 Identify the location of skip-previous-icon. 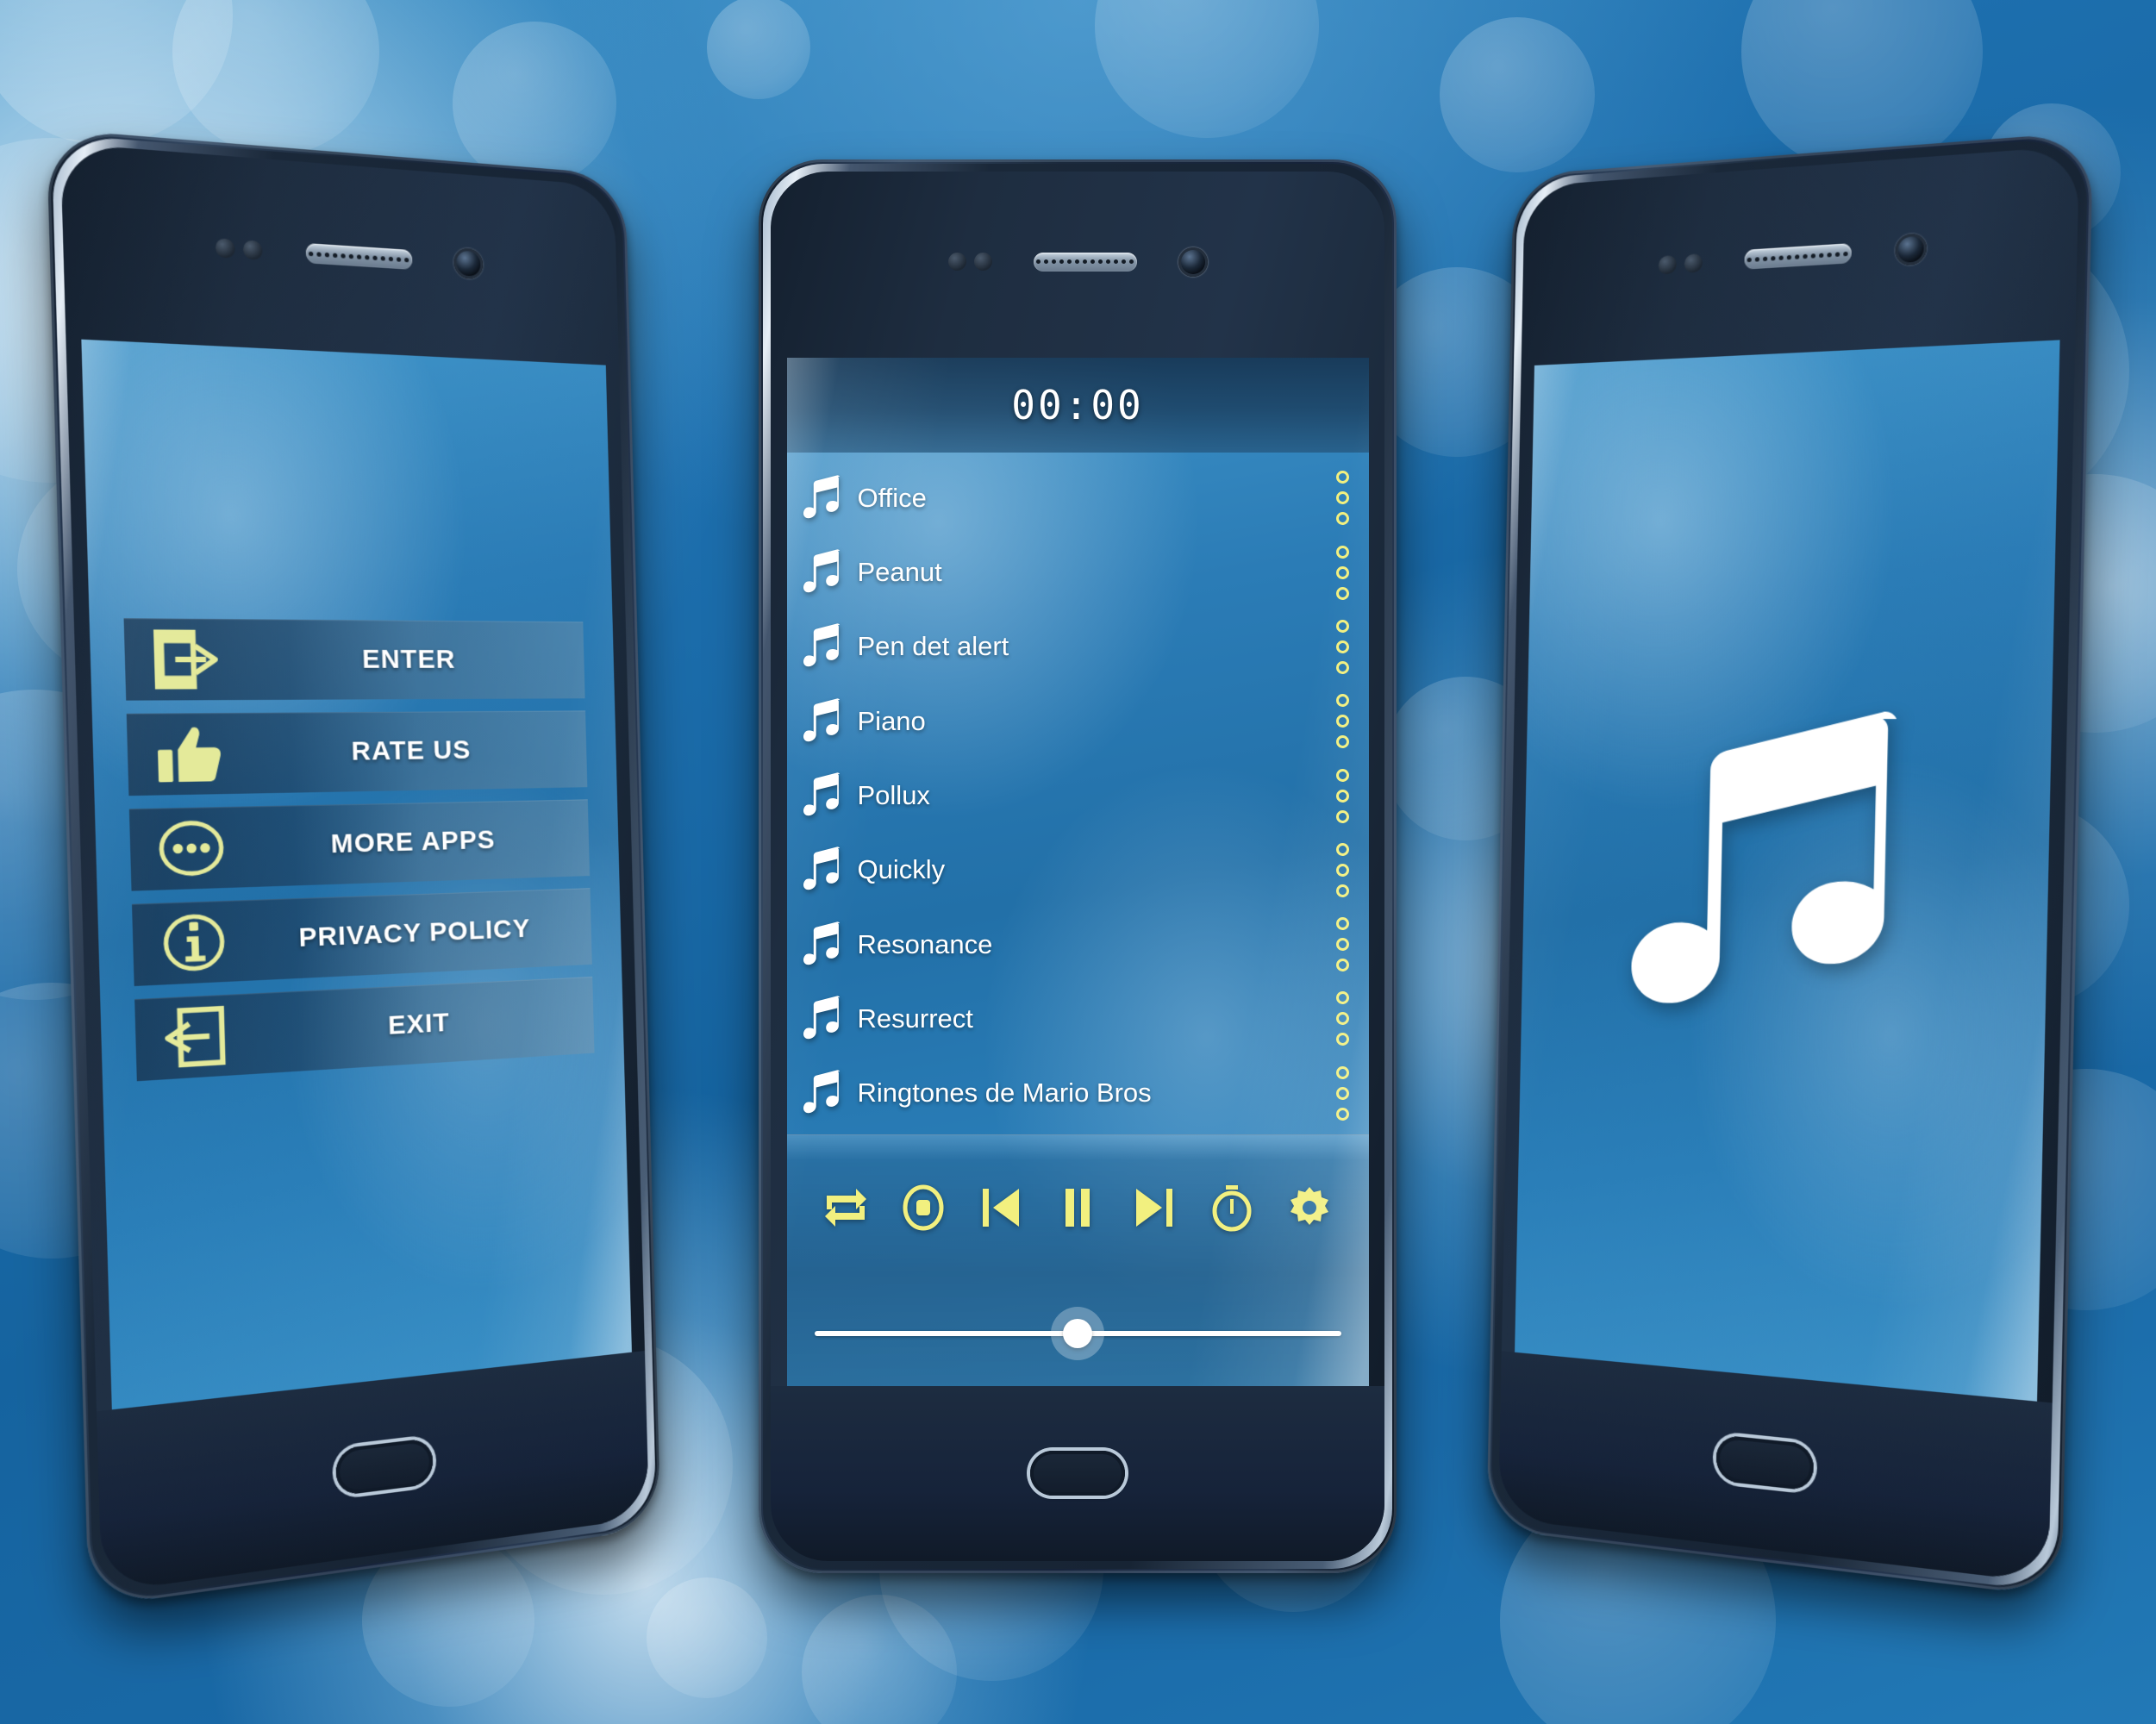
(1000, 1208).